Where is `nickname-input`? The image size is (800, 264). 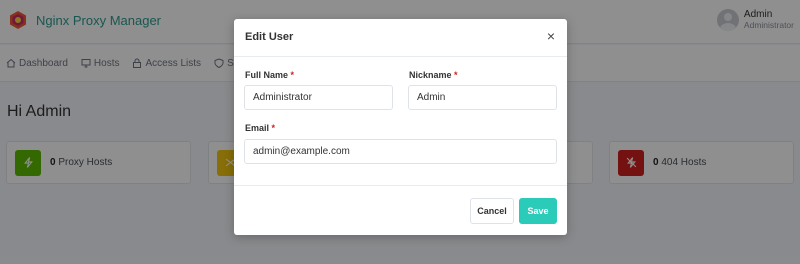
nickname-input is located at coordinates (482, 97).